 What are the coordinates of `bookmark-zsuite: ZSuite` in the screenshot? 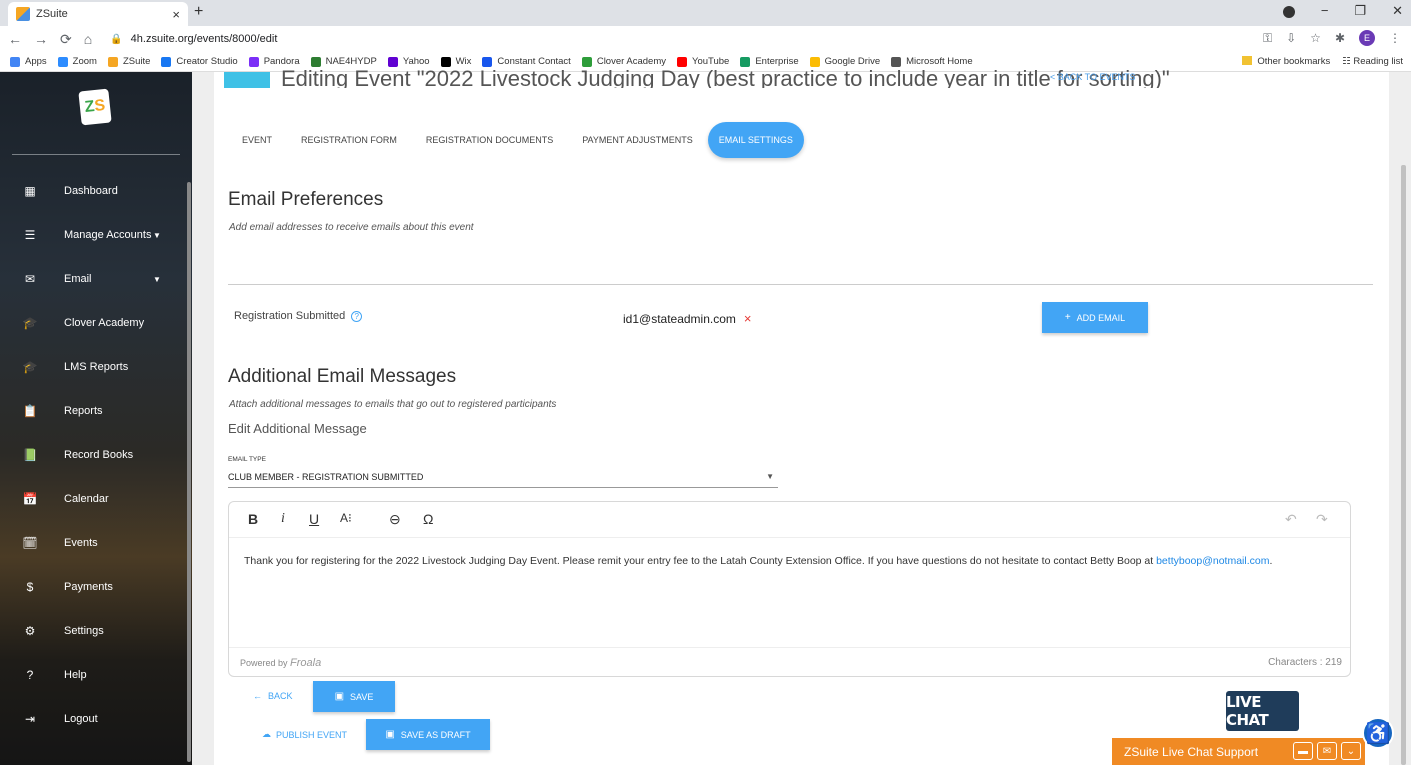 It's located at (129, 61).